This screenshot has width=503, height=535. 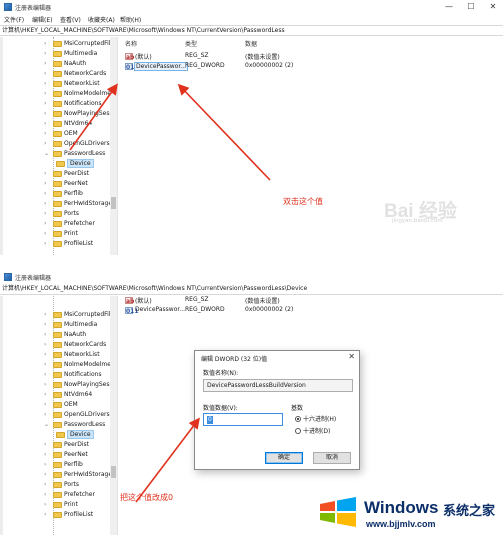 I want to click on site-branding: Windows 系统之家 www.bjjmlv.com, so click(x=405, y=512).